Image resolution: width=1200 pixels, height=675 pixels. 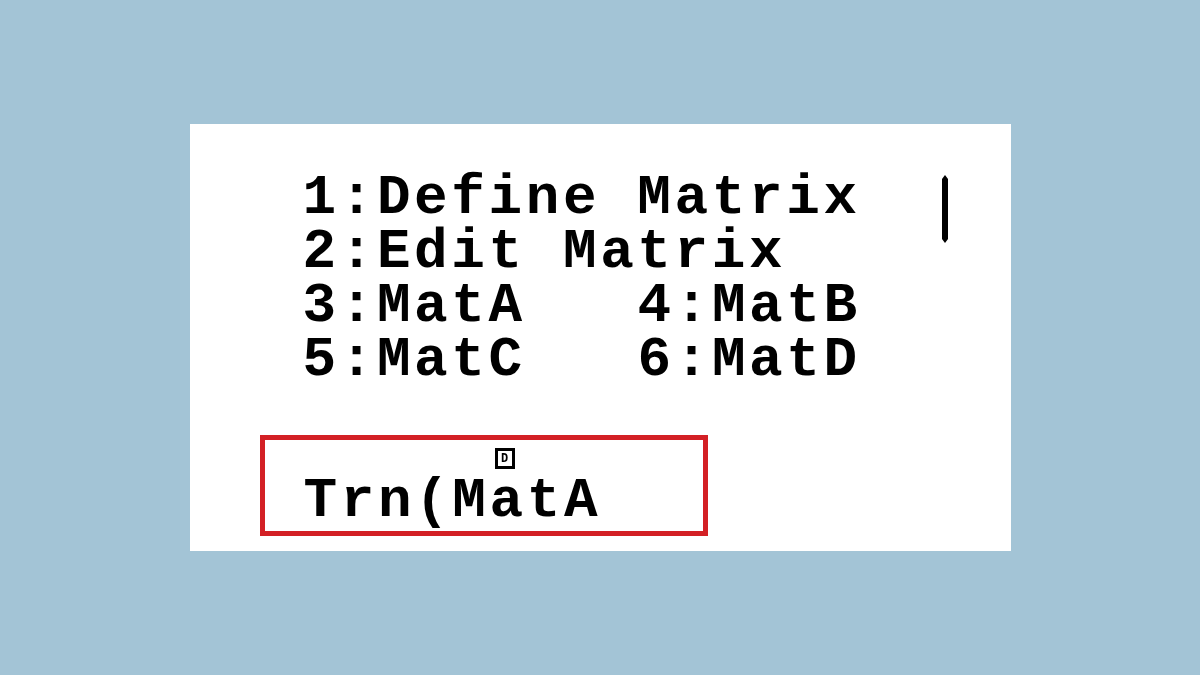 What do you see at coordinates (504, 458) in the screenshot?
I see `mode-indicator: D` at bounding box center [504, 458].